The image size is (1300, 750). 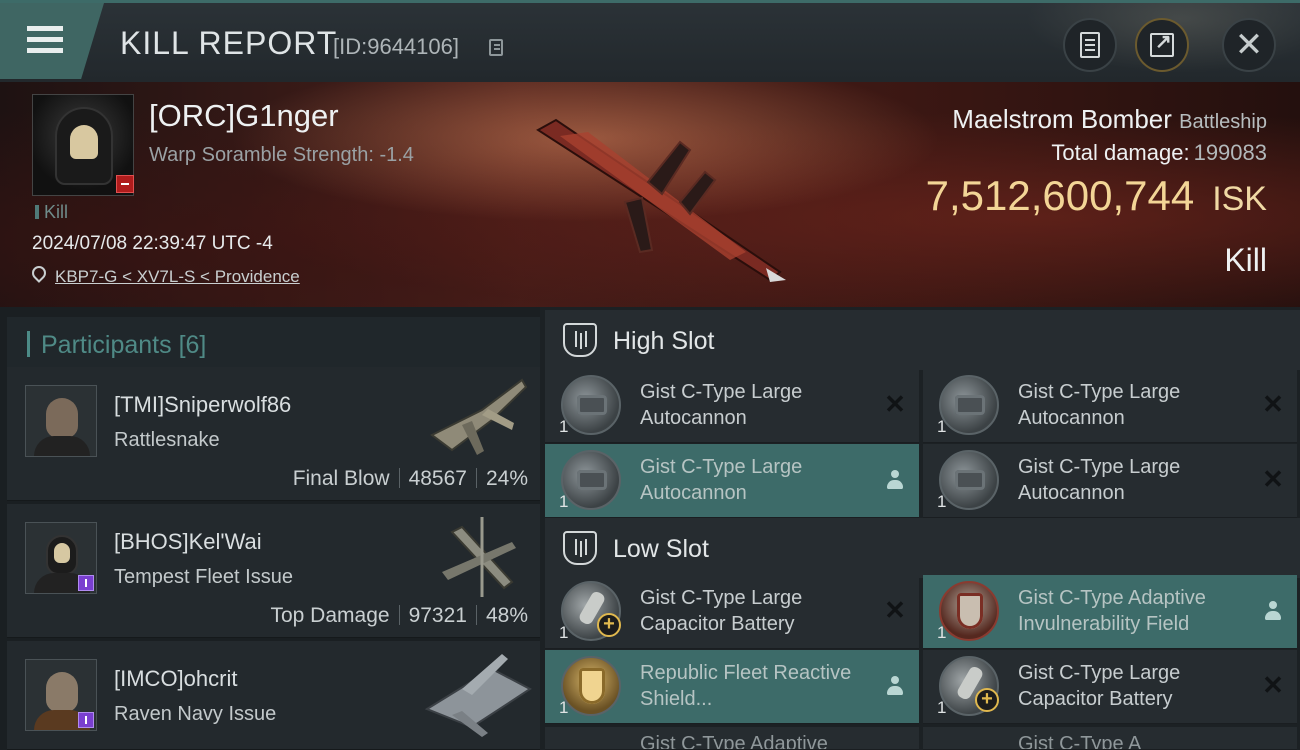 What do you see at coordinates (125, 184) in the screenshot?
I see `hostile-badge-icon` at bounding box center [125, 184].